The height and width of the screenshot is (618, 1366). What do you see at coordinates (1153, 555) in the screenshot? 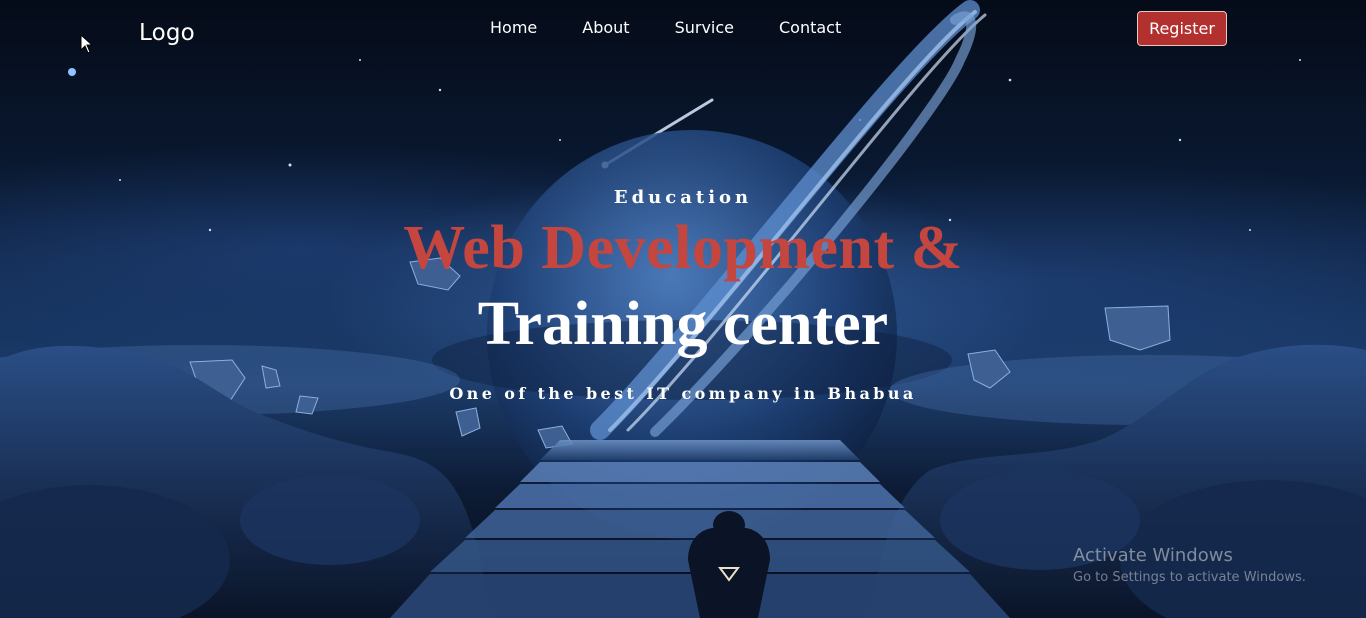
I see `activate-windows-title: Activate Windows` at bounding box center [1153, 555].